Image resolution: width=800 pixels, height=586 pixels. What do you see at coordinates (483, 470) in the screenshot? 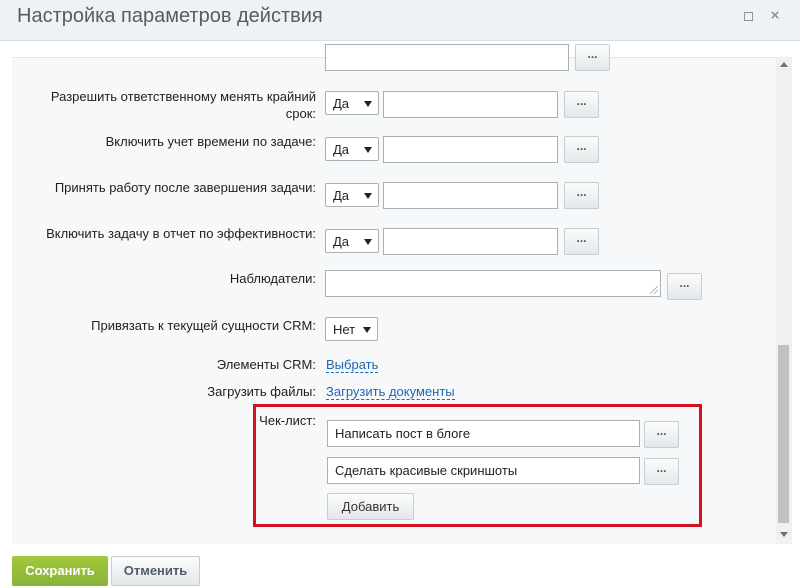
I see `checklist-item-input: Сделать красивые скриншоты` at bounding box center [483, 470].